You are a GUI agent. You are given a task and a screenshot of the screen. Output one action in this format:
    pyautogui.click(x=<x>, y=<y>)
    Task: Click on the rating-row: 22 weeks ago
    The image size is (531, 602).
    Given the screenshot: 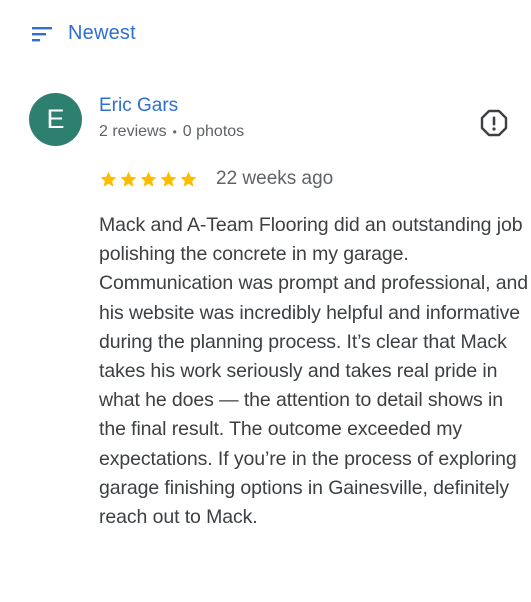 What is the action you would take?
    pyautogui.click(x=216, y=179)
    